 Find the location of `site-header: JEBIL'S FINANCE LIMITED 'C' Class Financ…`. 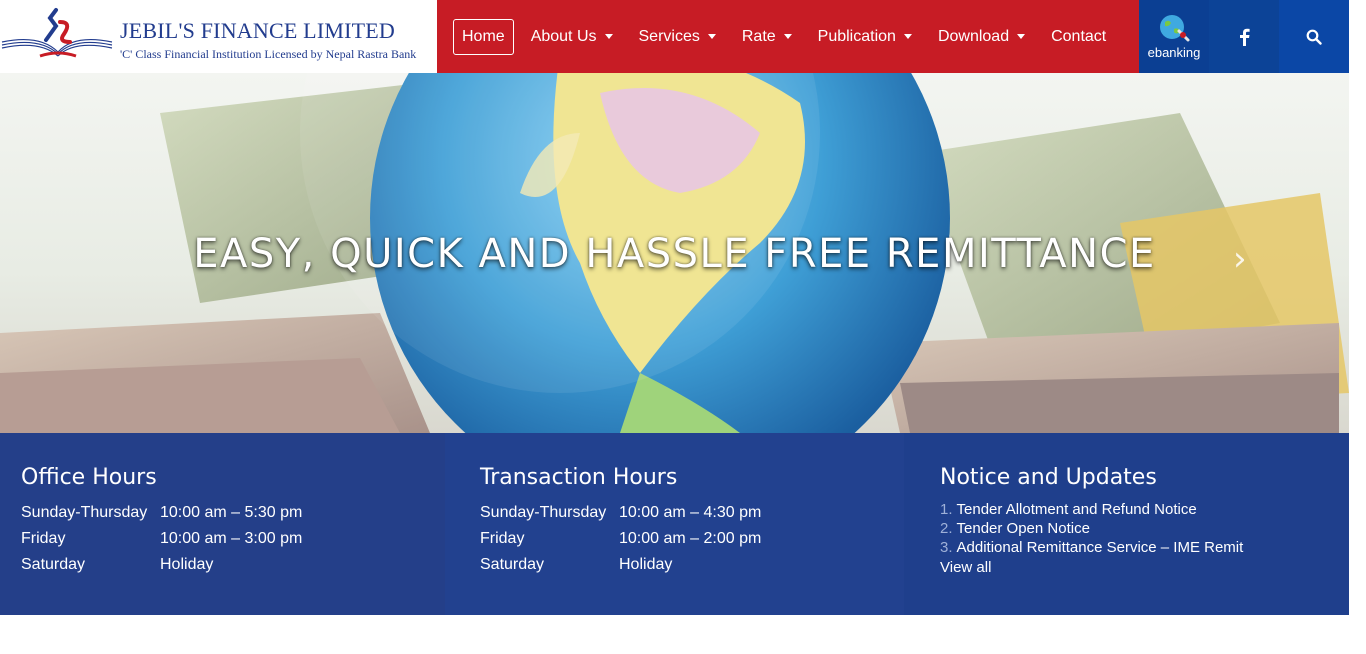

site-header: JEBIL'S FINANCE LIMITED 'C' Class Financ… is located at coordinates (674, 36).